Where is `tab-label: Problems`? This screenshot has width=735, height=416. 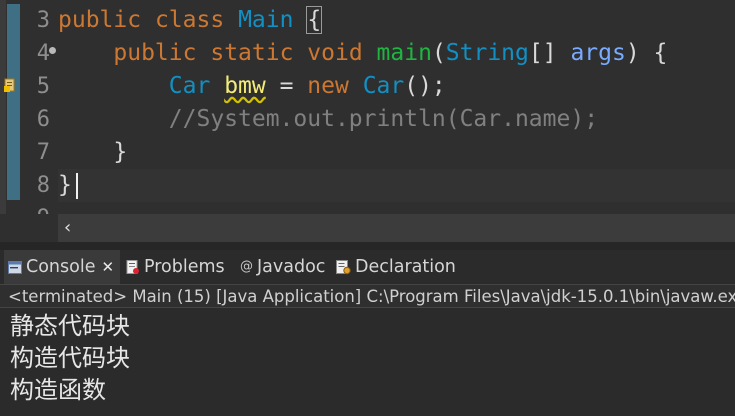 tab-label: Problems is located at coordinates (184, 267).